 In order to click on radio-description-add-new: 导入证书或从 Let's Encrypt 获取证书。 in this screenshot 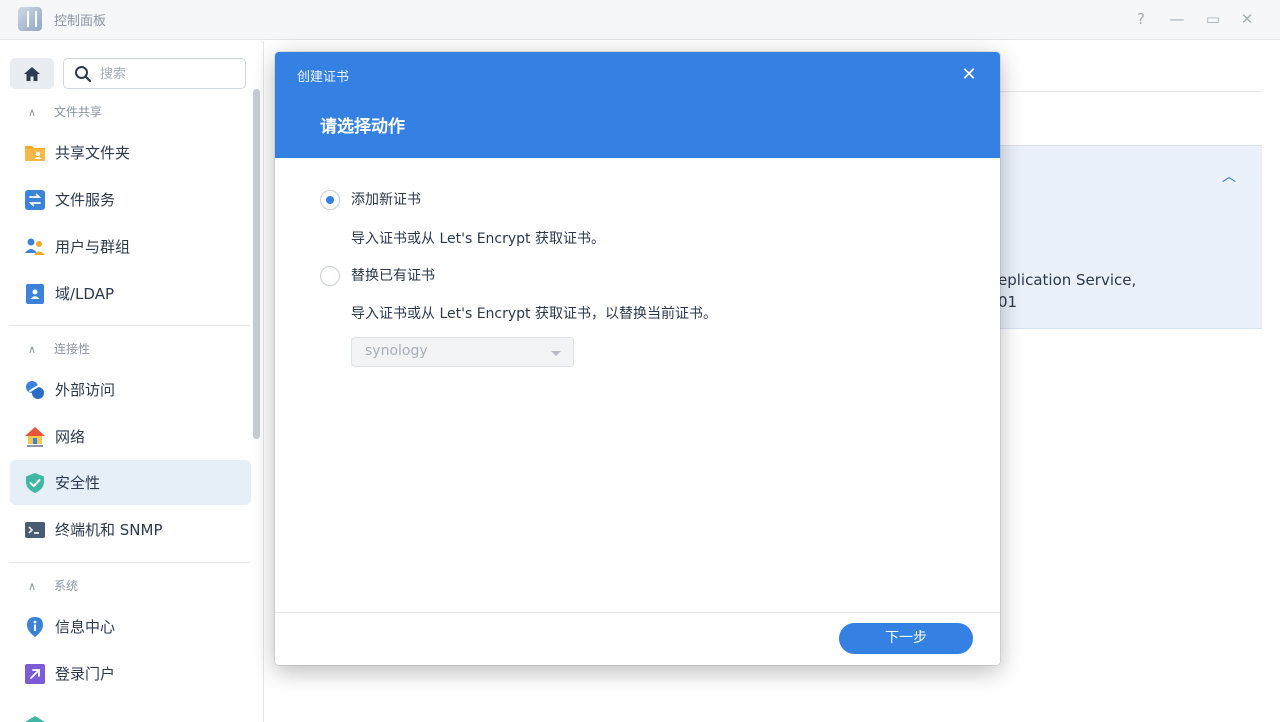, I will do `click(478, 239)`.